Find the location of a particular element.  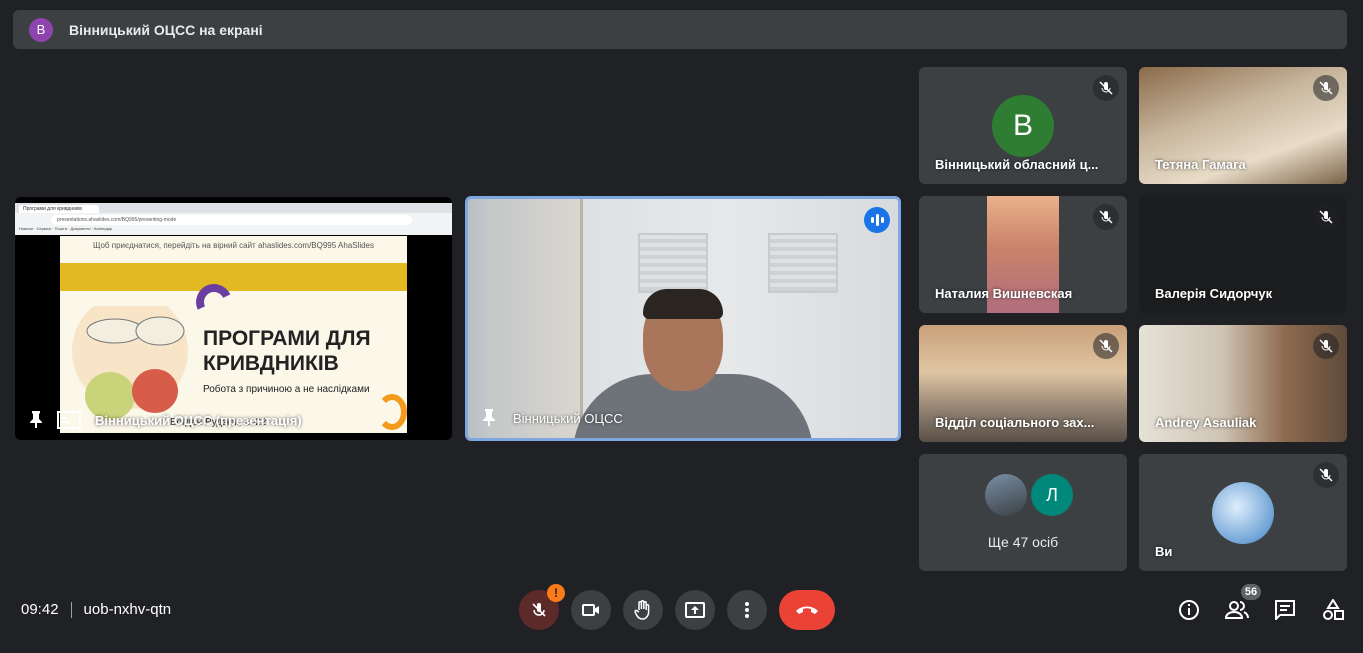

activities-icon is located at coordinates (1333, 609).